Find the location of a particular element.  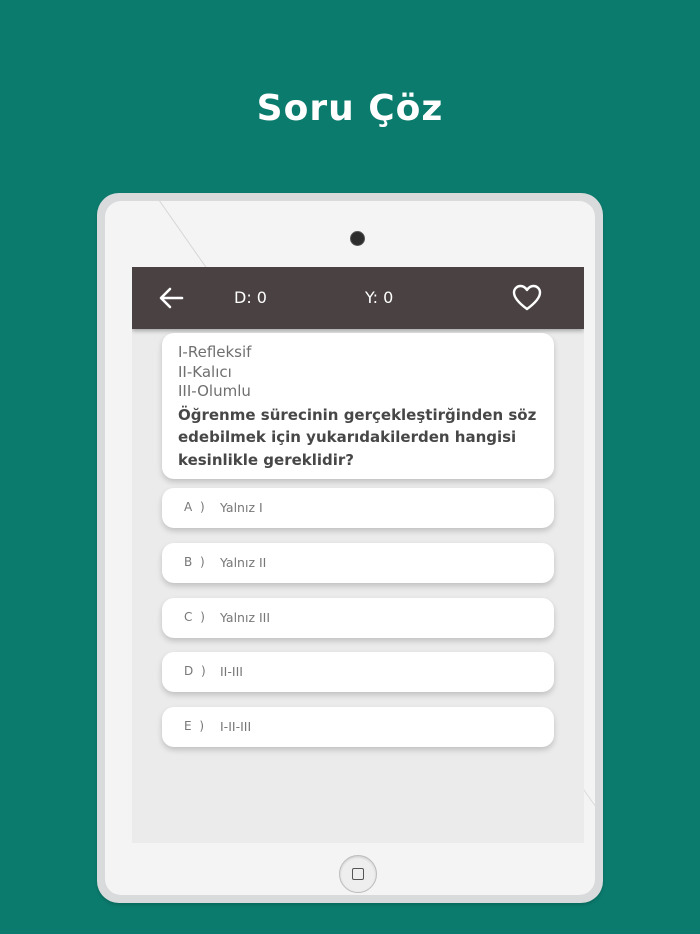

correct-count: D: 0 is located at coordinates (250, 297).